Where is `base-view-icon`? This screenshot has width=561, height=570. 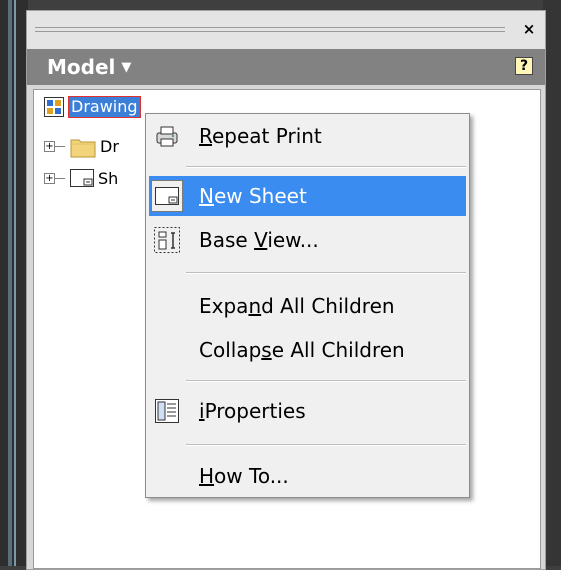
base-view-icon is located at coordinates (167, 240).